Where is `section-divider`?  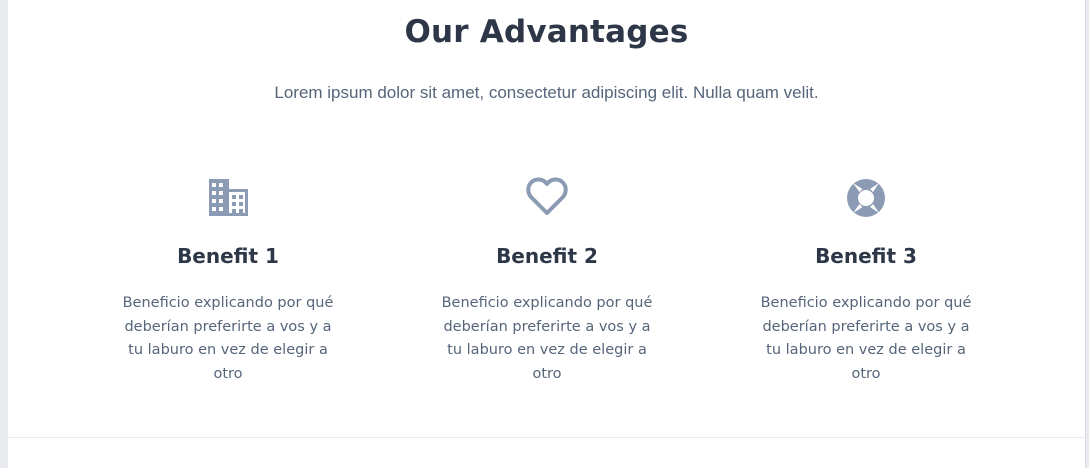
section-divider is located at coordinates (546, 437).